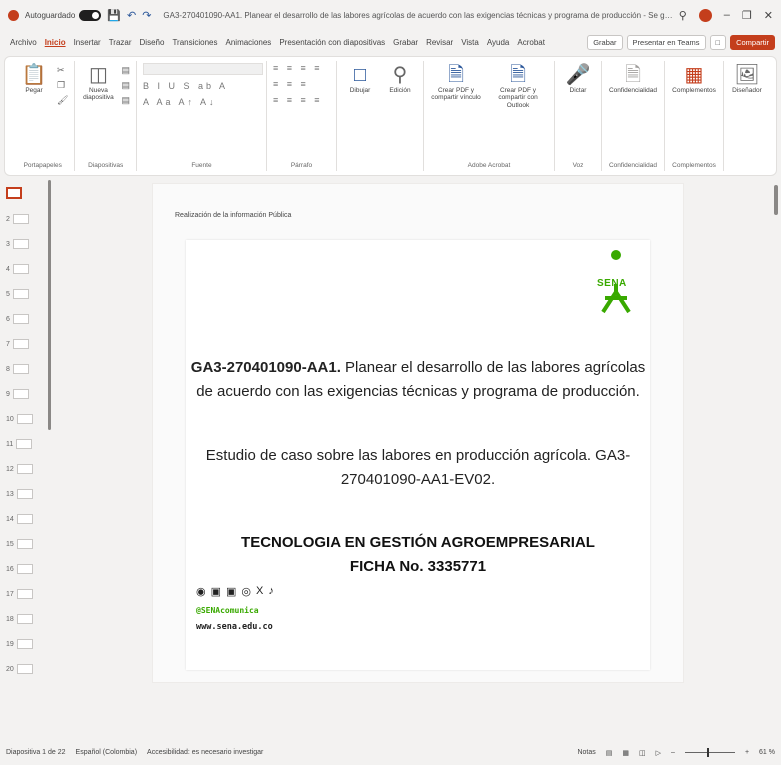  What do you see at coordinates (405, 42) in the screenshot?
I see `tab-grabar: Grabar` at bounding box center [405, 42].